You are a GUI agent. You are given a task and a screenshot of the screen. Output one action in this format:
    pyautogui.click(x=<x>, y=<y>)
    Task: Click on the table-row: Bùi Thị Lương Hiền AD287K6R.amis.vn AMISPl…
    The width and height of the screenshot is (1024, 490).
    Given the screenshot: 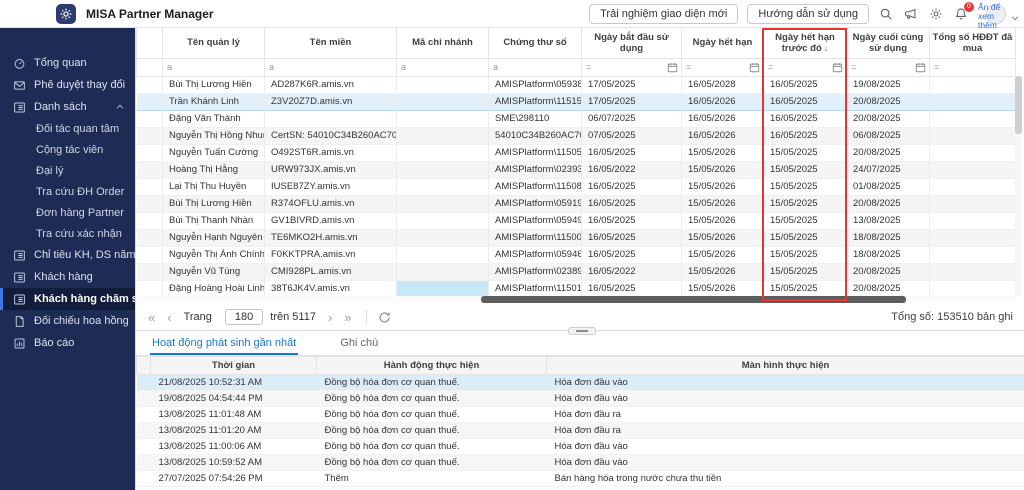 What is the action you would take?
    pyautogui.click(x=576, y=85)
    